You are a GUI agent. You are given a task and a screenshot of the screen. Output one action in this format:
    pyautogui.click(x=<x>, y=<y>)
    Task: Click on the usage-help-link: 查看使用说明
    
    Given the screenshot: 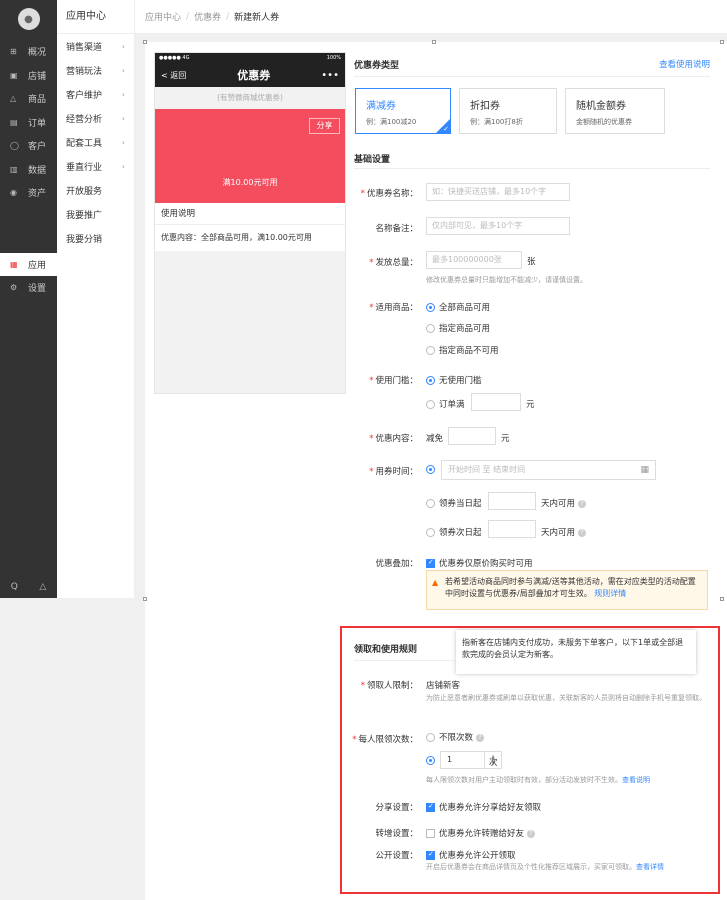 What is the action you would take?
    pyautogui.click(x=684, y=64)
    